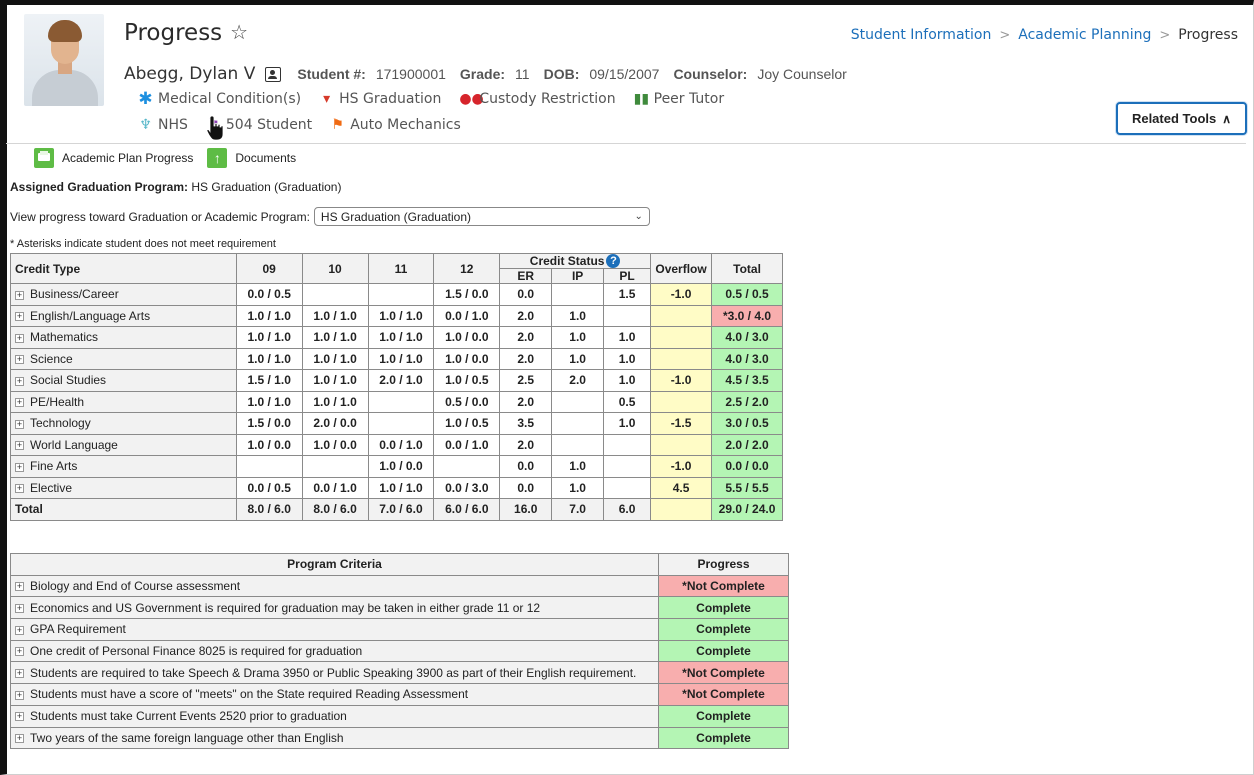  What do you see at coordinates (723, 586) in the screenshot?
I see `progress-status: *Not Complete` at bounding box center [723, 586].